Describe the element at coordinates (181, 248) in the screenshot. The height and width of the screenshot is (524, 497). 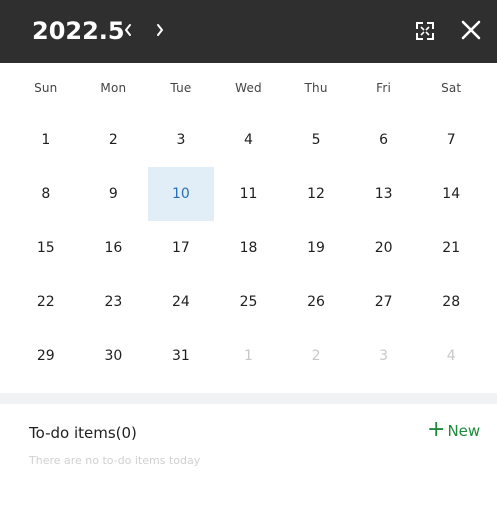
I see `calendar-day: 17` at that location.